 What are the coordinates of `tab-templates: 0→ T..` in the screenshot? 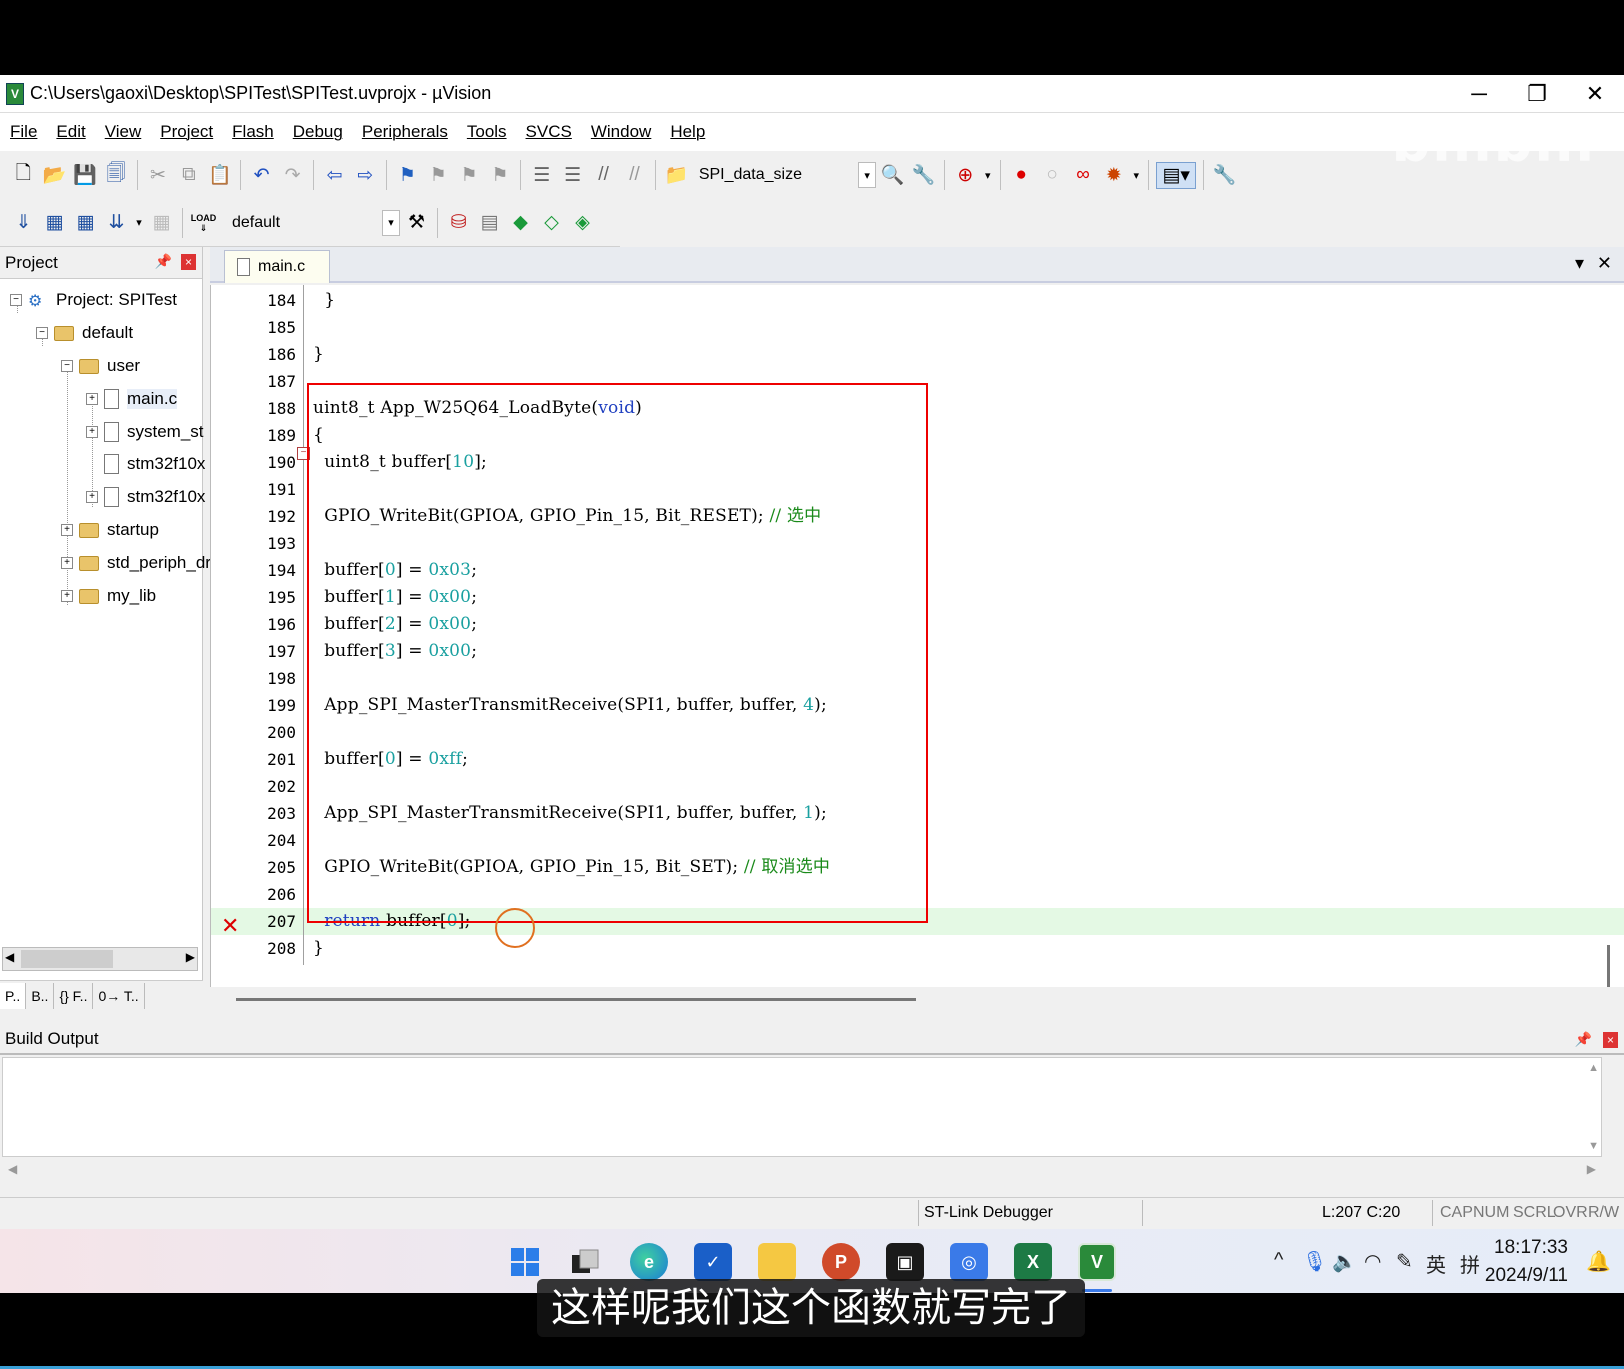 It's located at (119, 995).